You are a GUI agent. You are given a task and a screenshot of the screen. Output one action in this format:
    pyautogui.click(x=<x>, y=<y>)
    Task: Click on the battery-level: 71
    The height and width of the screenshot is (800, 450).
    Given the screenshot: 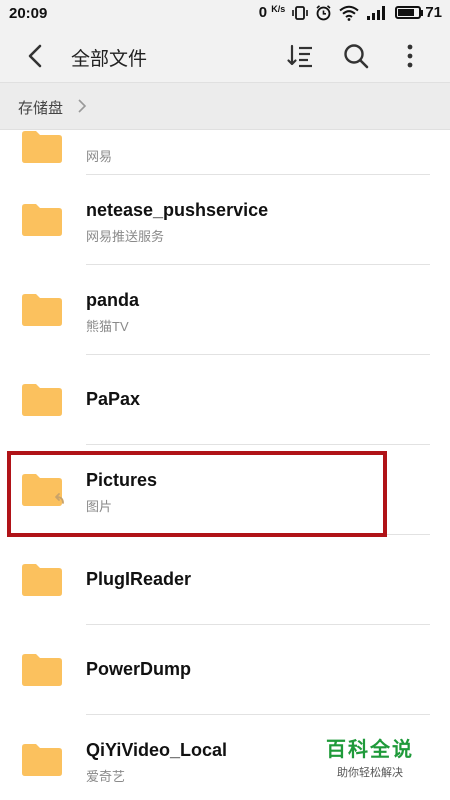 What is the action you would take?
    pyautogui.click(x=433, y=12)
    